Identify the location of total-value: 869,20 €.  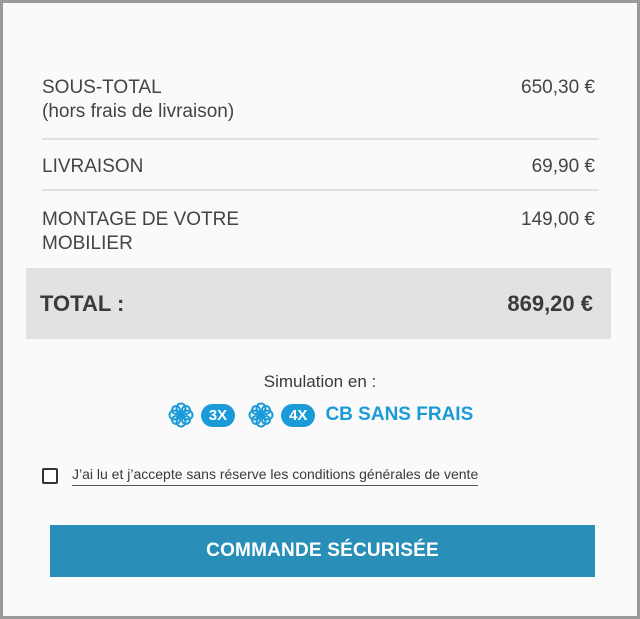
(550, 303).